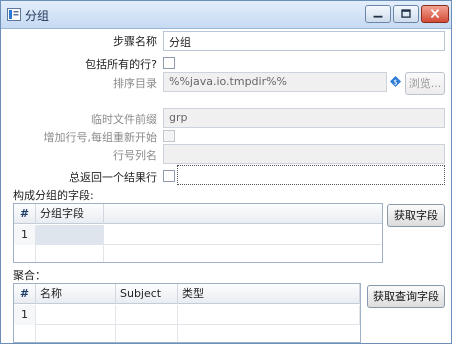 This screenshot has height=344, width=452. I want to click on line-number-field-label: 行号列名, so click(135, 155).